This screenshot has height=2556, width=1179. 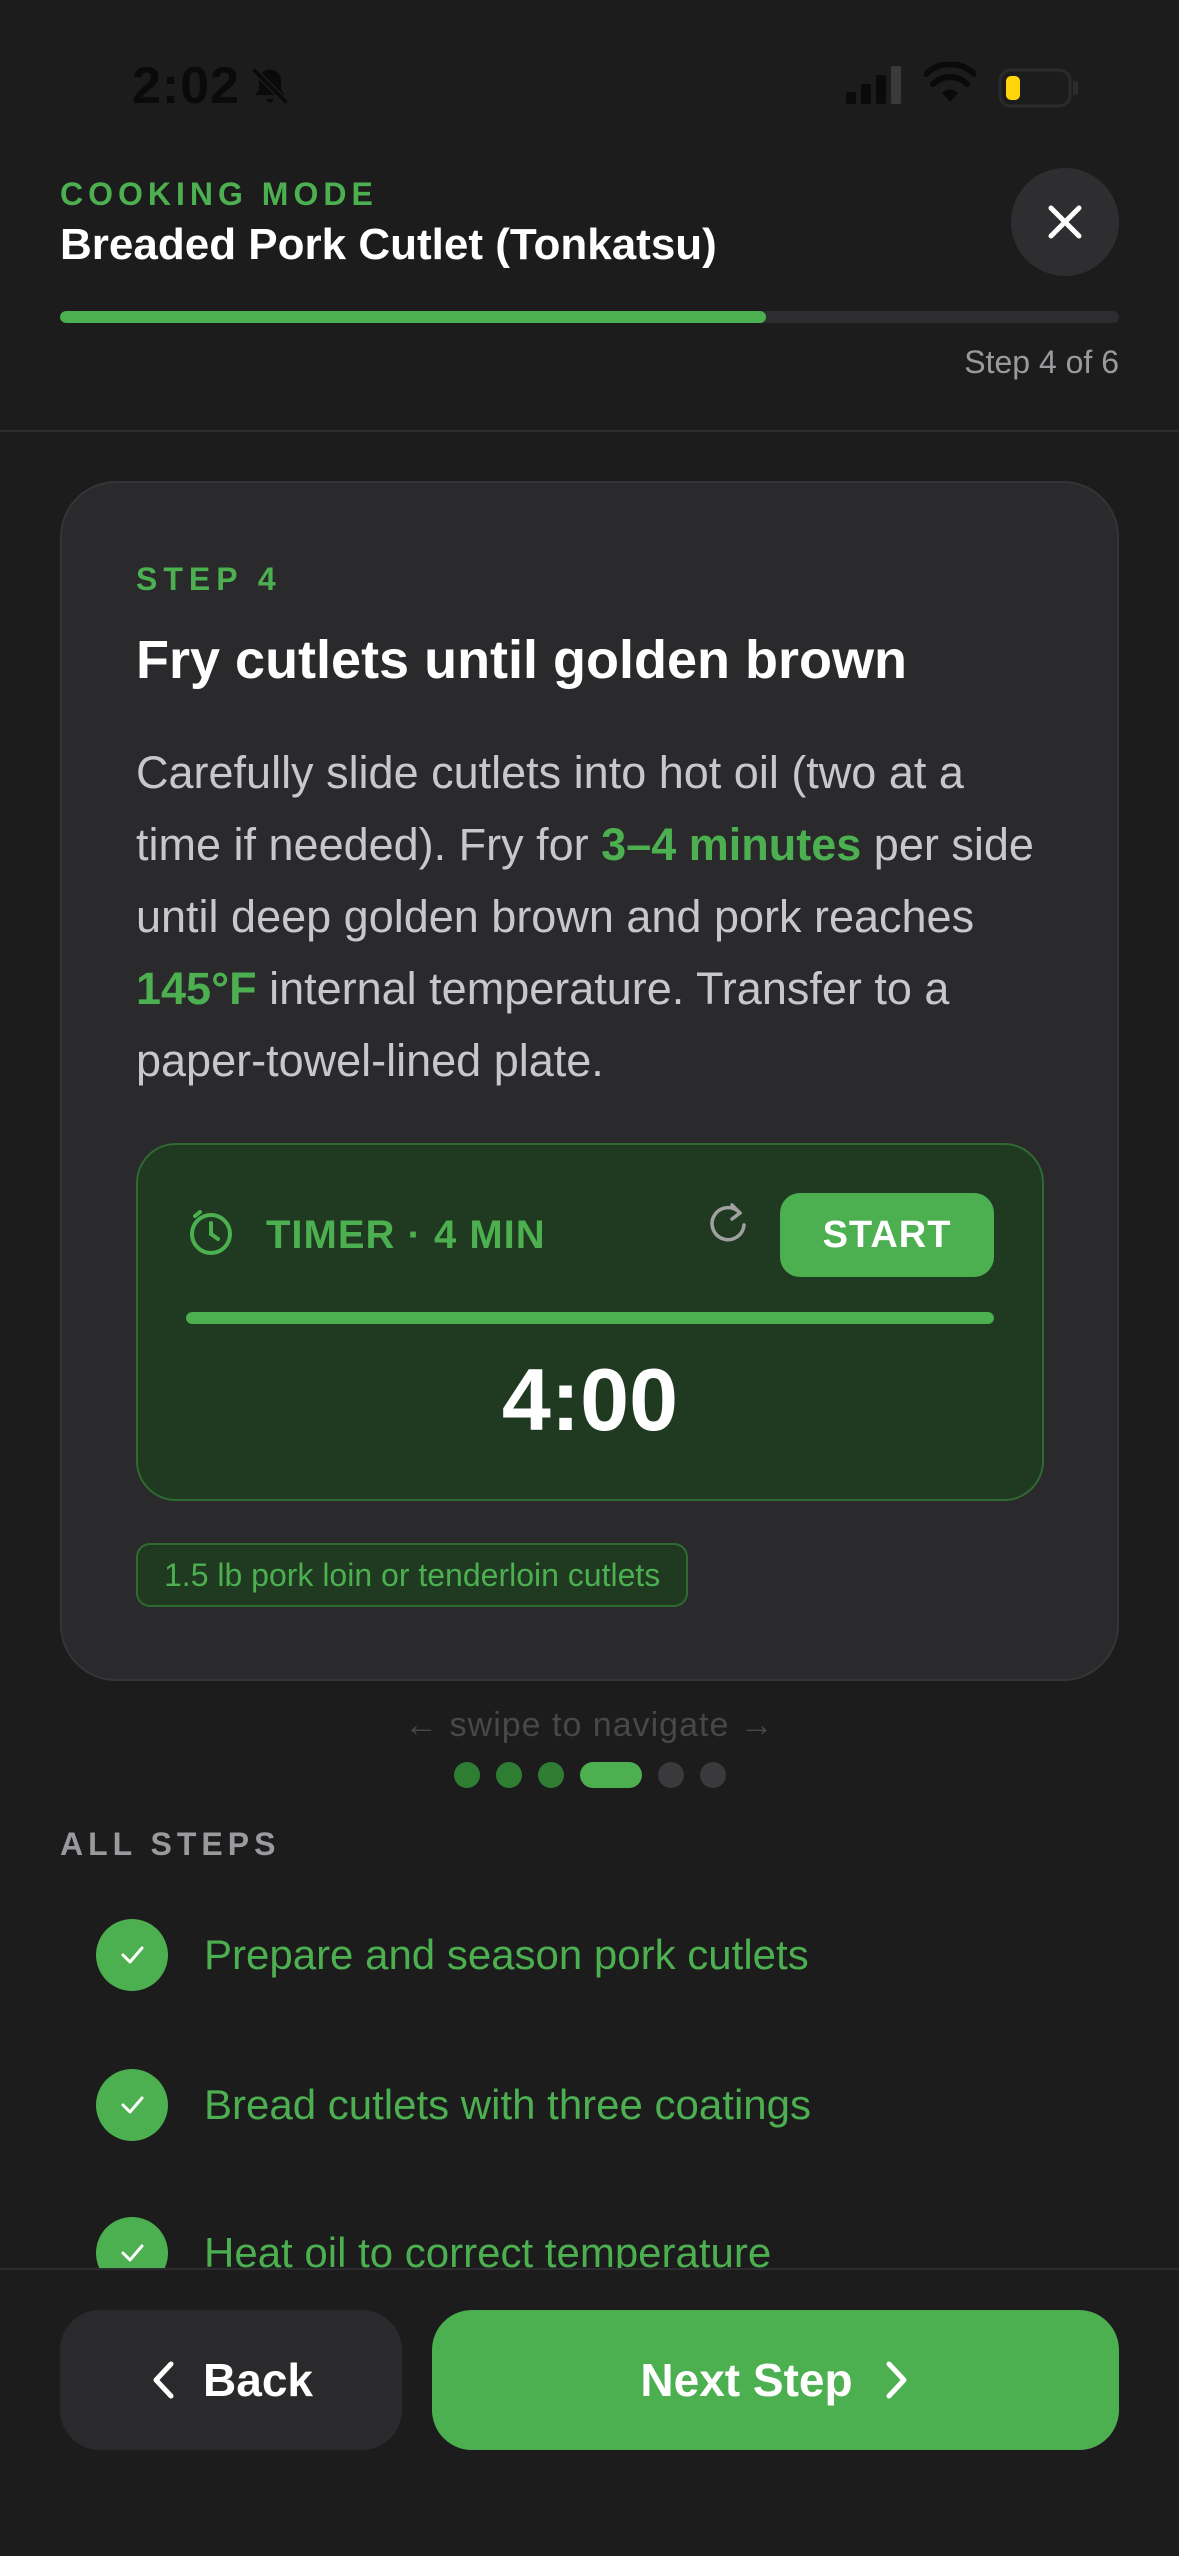 What do you see at coordinates (731, 844) in the screenshot?
I see `highlight-duration: 3–4 minutes` at bounding box center [731, 844].